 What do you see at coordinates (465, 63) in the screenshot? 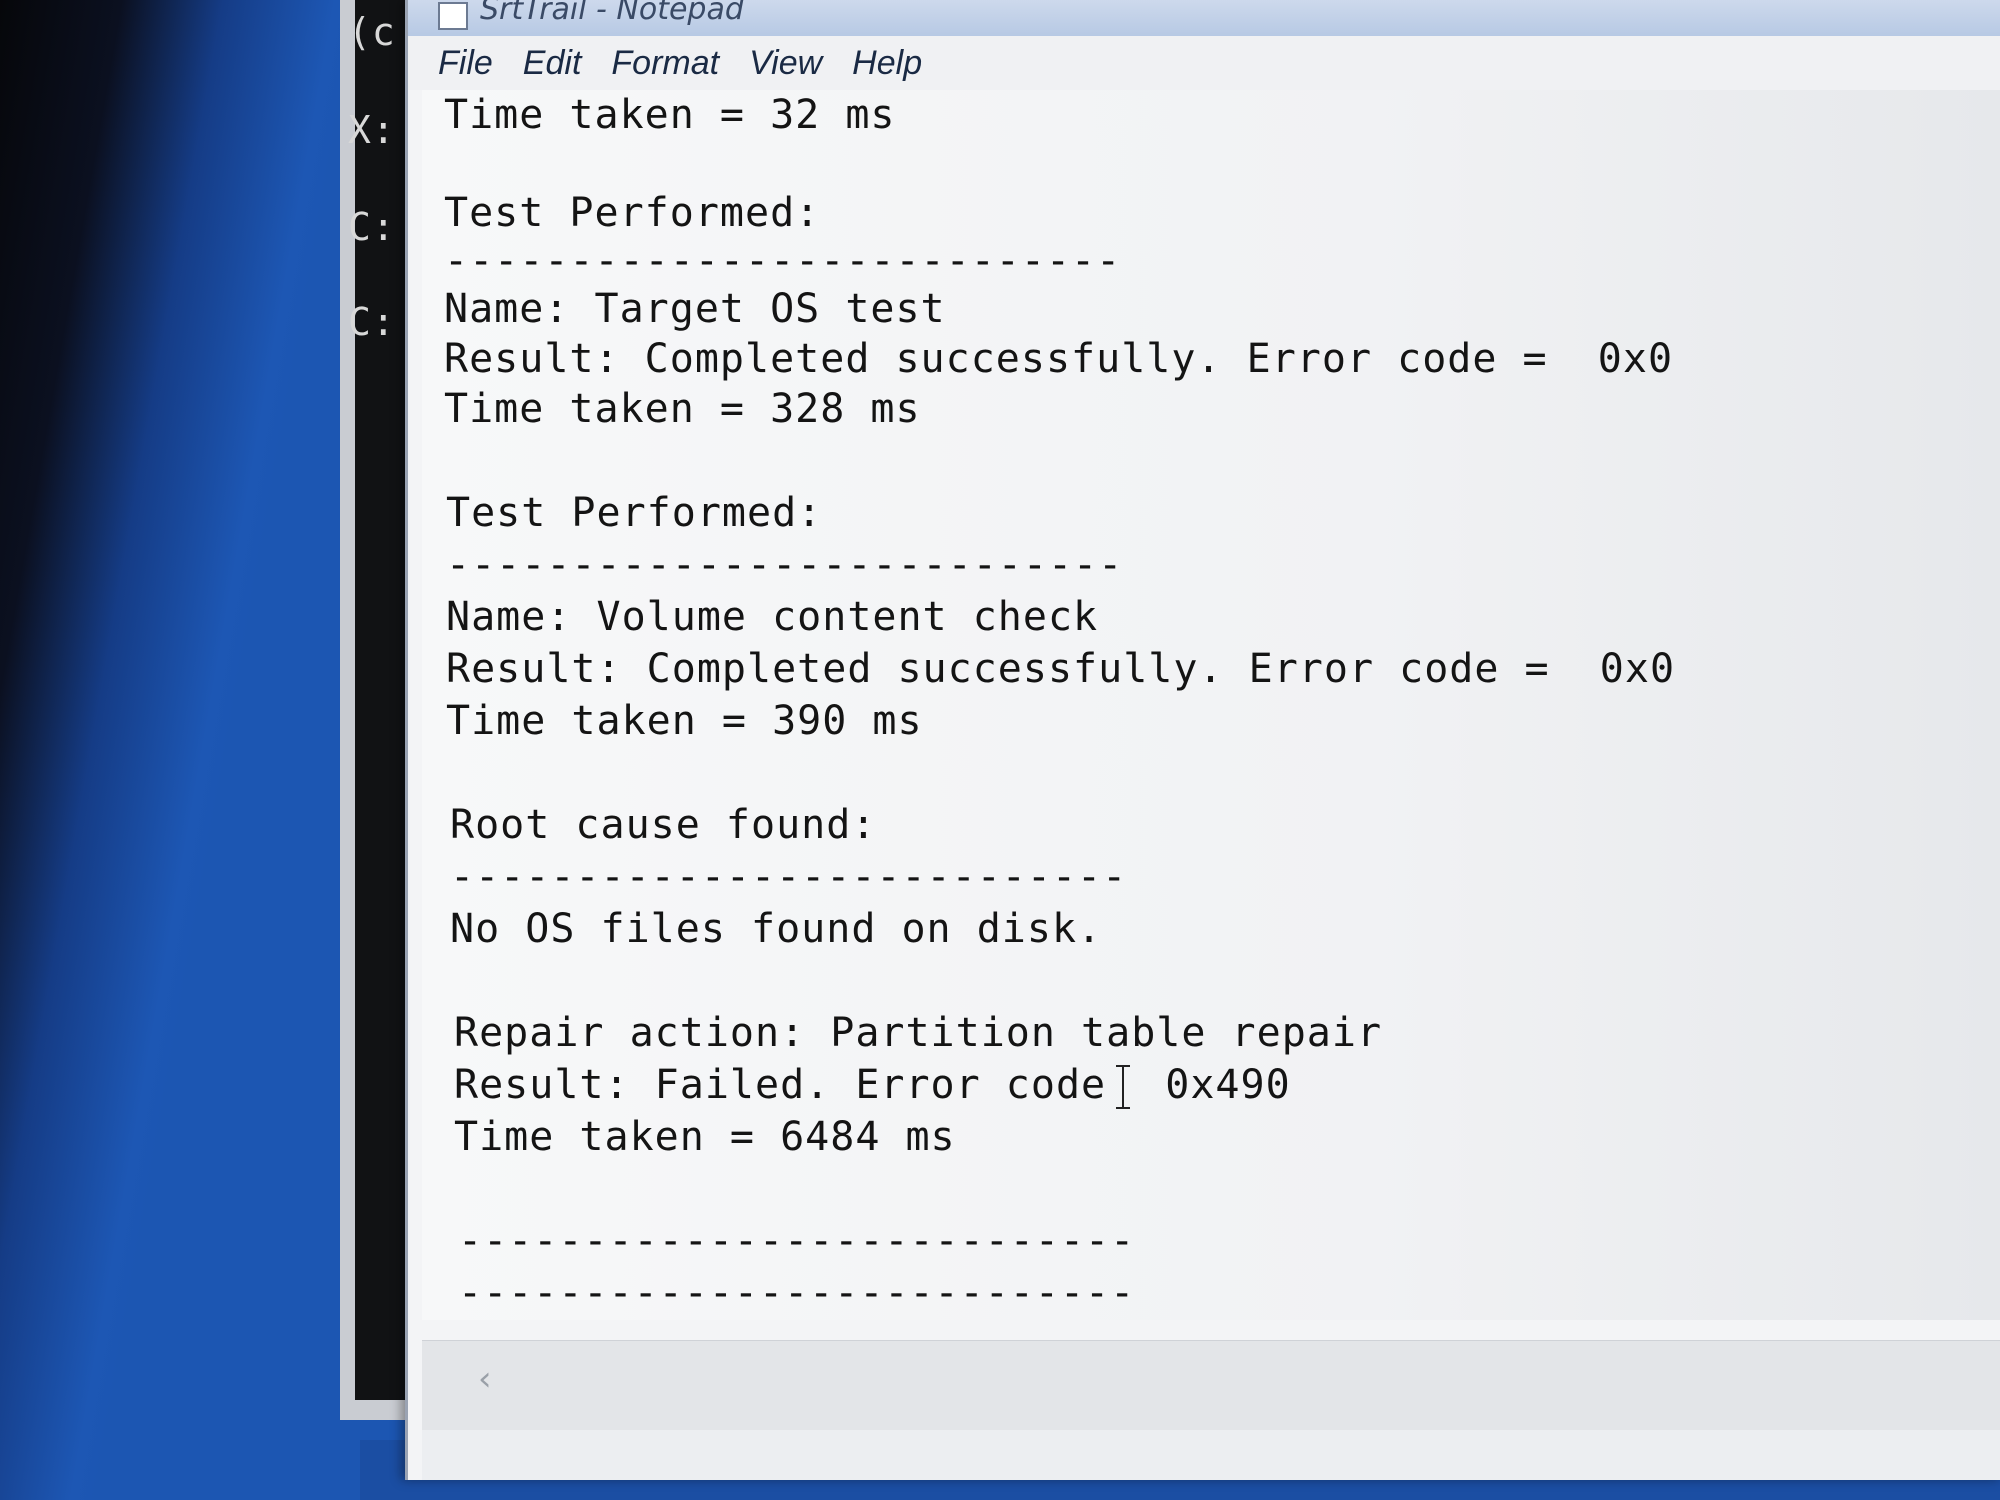
I see `menu-file: File` at bounding box center [465, 63].